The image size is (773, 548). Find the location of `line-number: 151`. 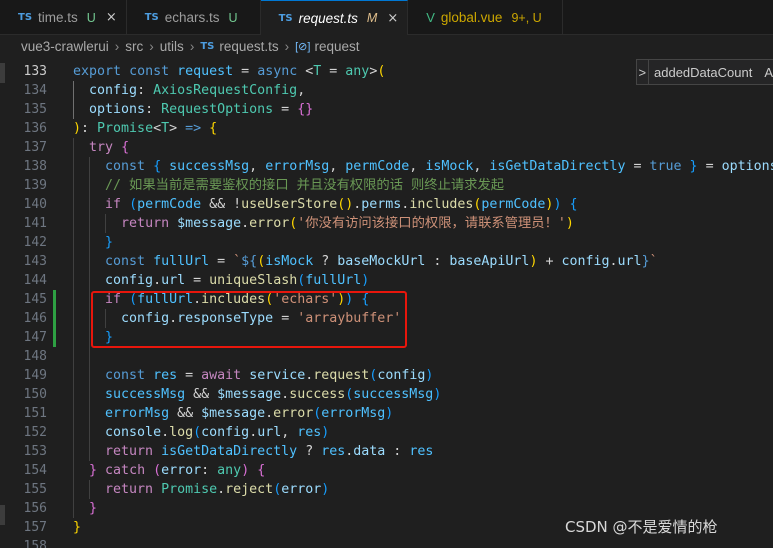

line-number: 151 is located at coordinates (35, 413).